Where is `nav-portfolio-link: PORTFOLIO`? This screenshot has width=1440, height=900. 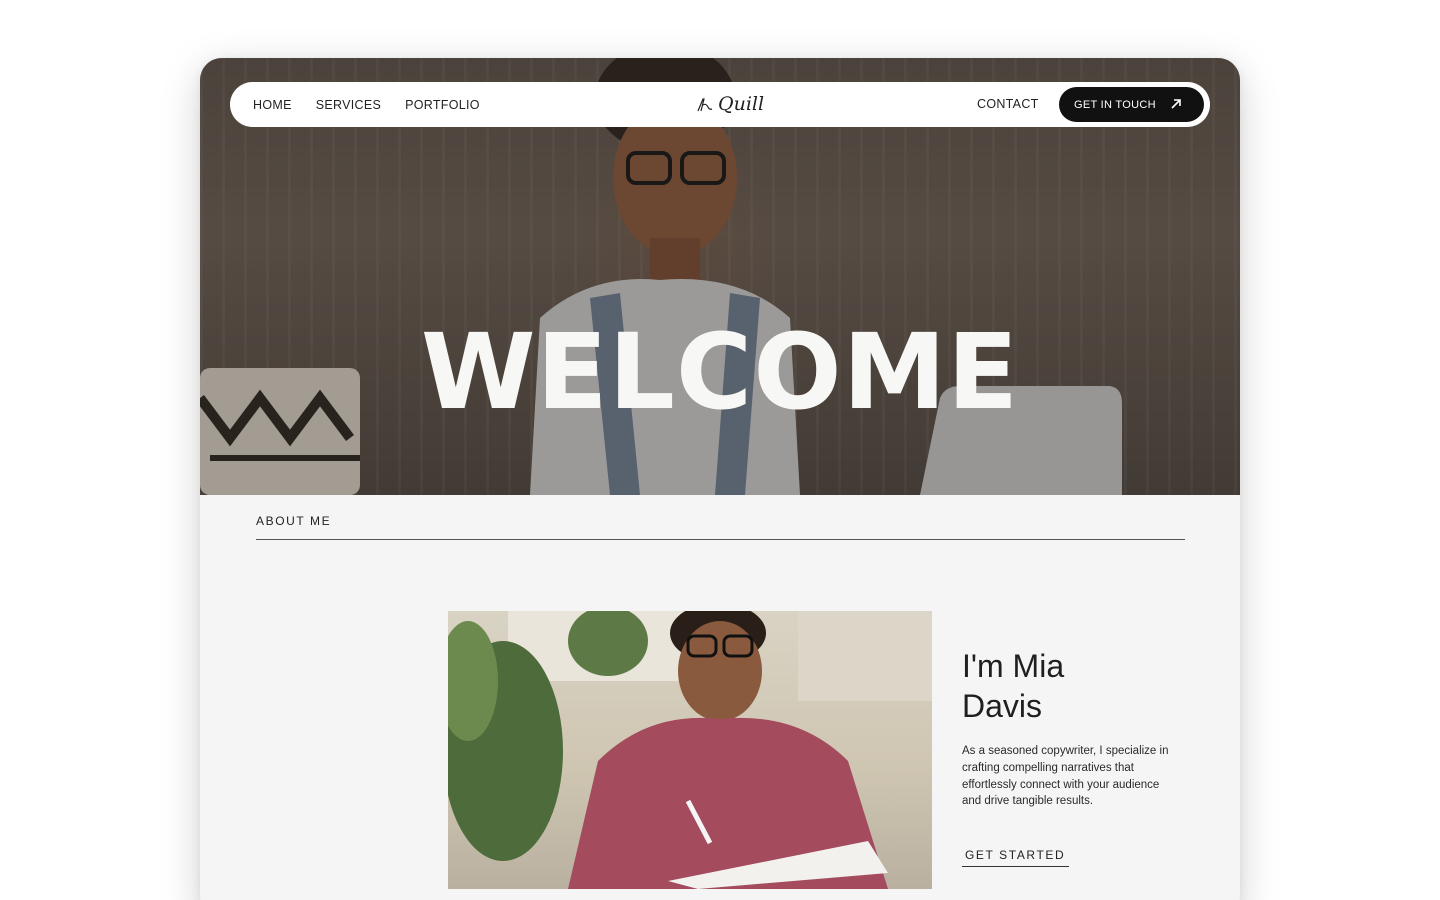 nav-portfolio-link: PORTFOLIO is located at coordinates (442, 105).